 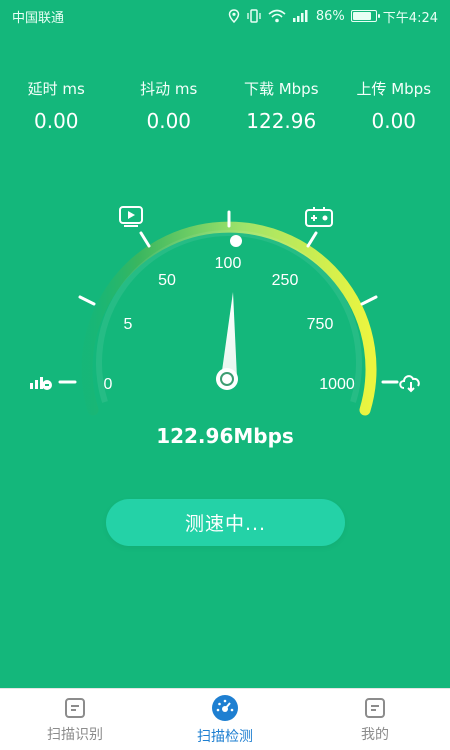 I want to click on gauge-scale-label: 750, so click(x=320, y=324).